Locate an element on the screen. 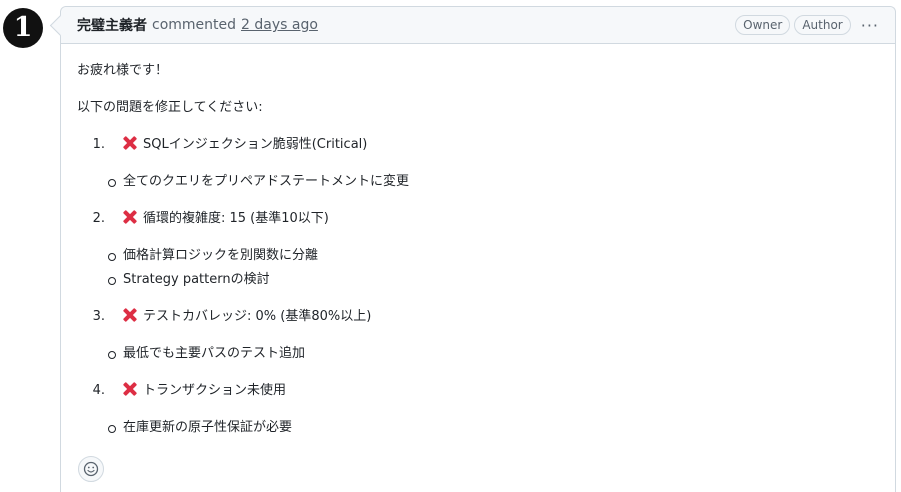 The width and height of the screenshot is (901, 492). add-reaction-button is located at coordinates (91, 469).